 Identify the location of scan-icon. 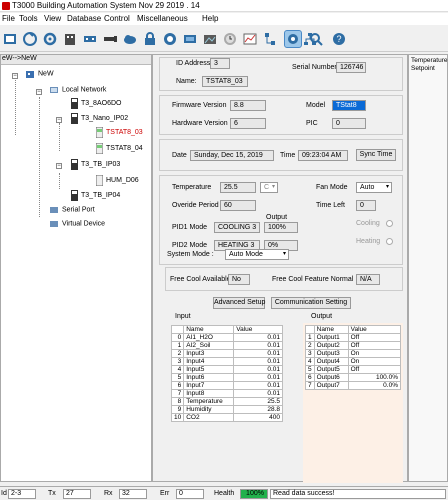
(30, 39).